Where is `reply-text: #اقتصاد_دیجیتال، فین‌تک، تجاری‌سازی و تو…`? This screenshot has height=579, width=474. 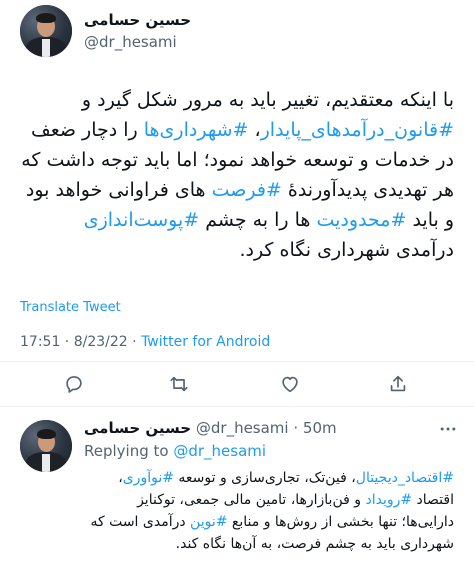 reply-text: #اقتصاد_دیجیتال، فین‌تک، تجاری‌سازی و تو… is located at coordinates (269, 511).